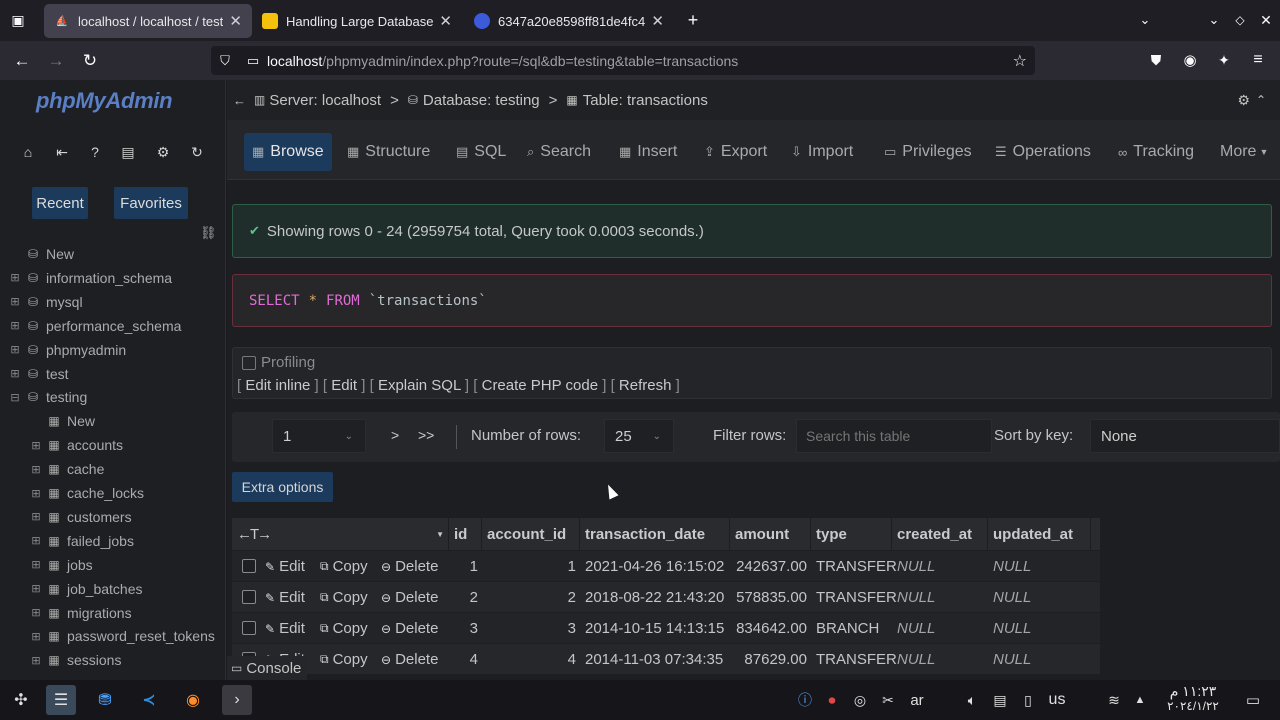 Image resolution: width=1280 pixels, height=720 pixels. What do you see at coordinates (1258, 60) in the screenshot?
I see `menu-hamburger-icon: ≡` at bounding box center [1258, 60].